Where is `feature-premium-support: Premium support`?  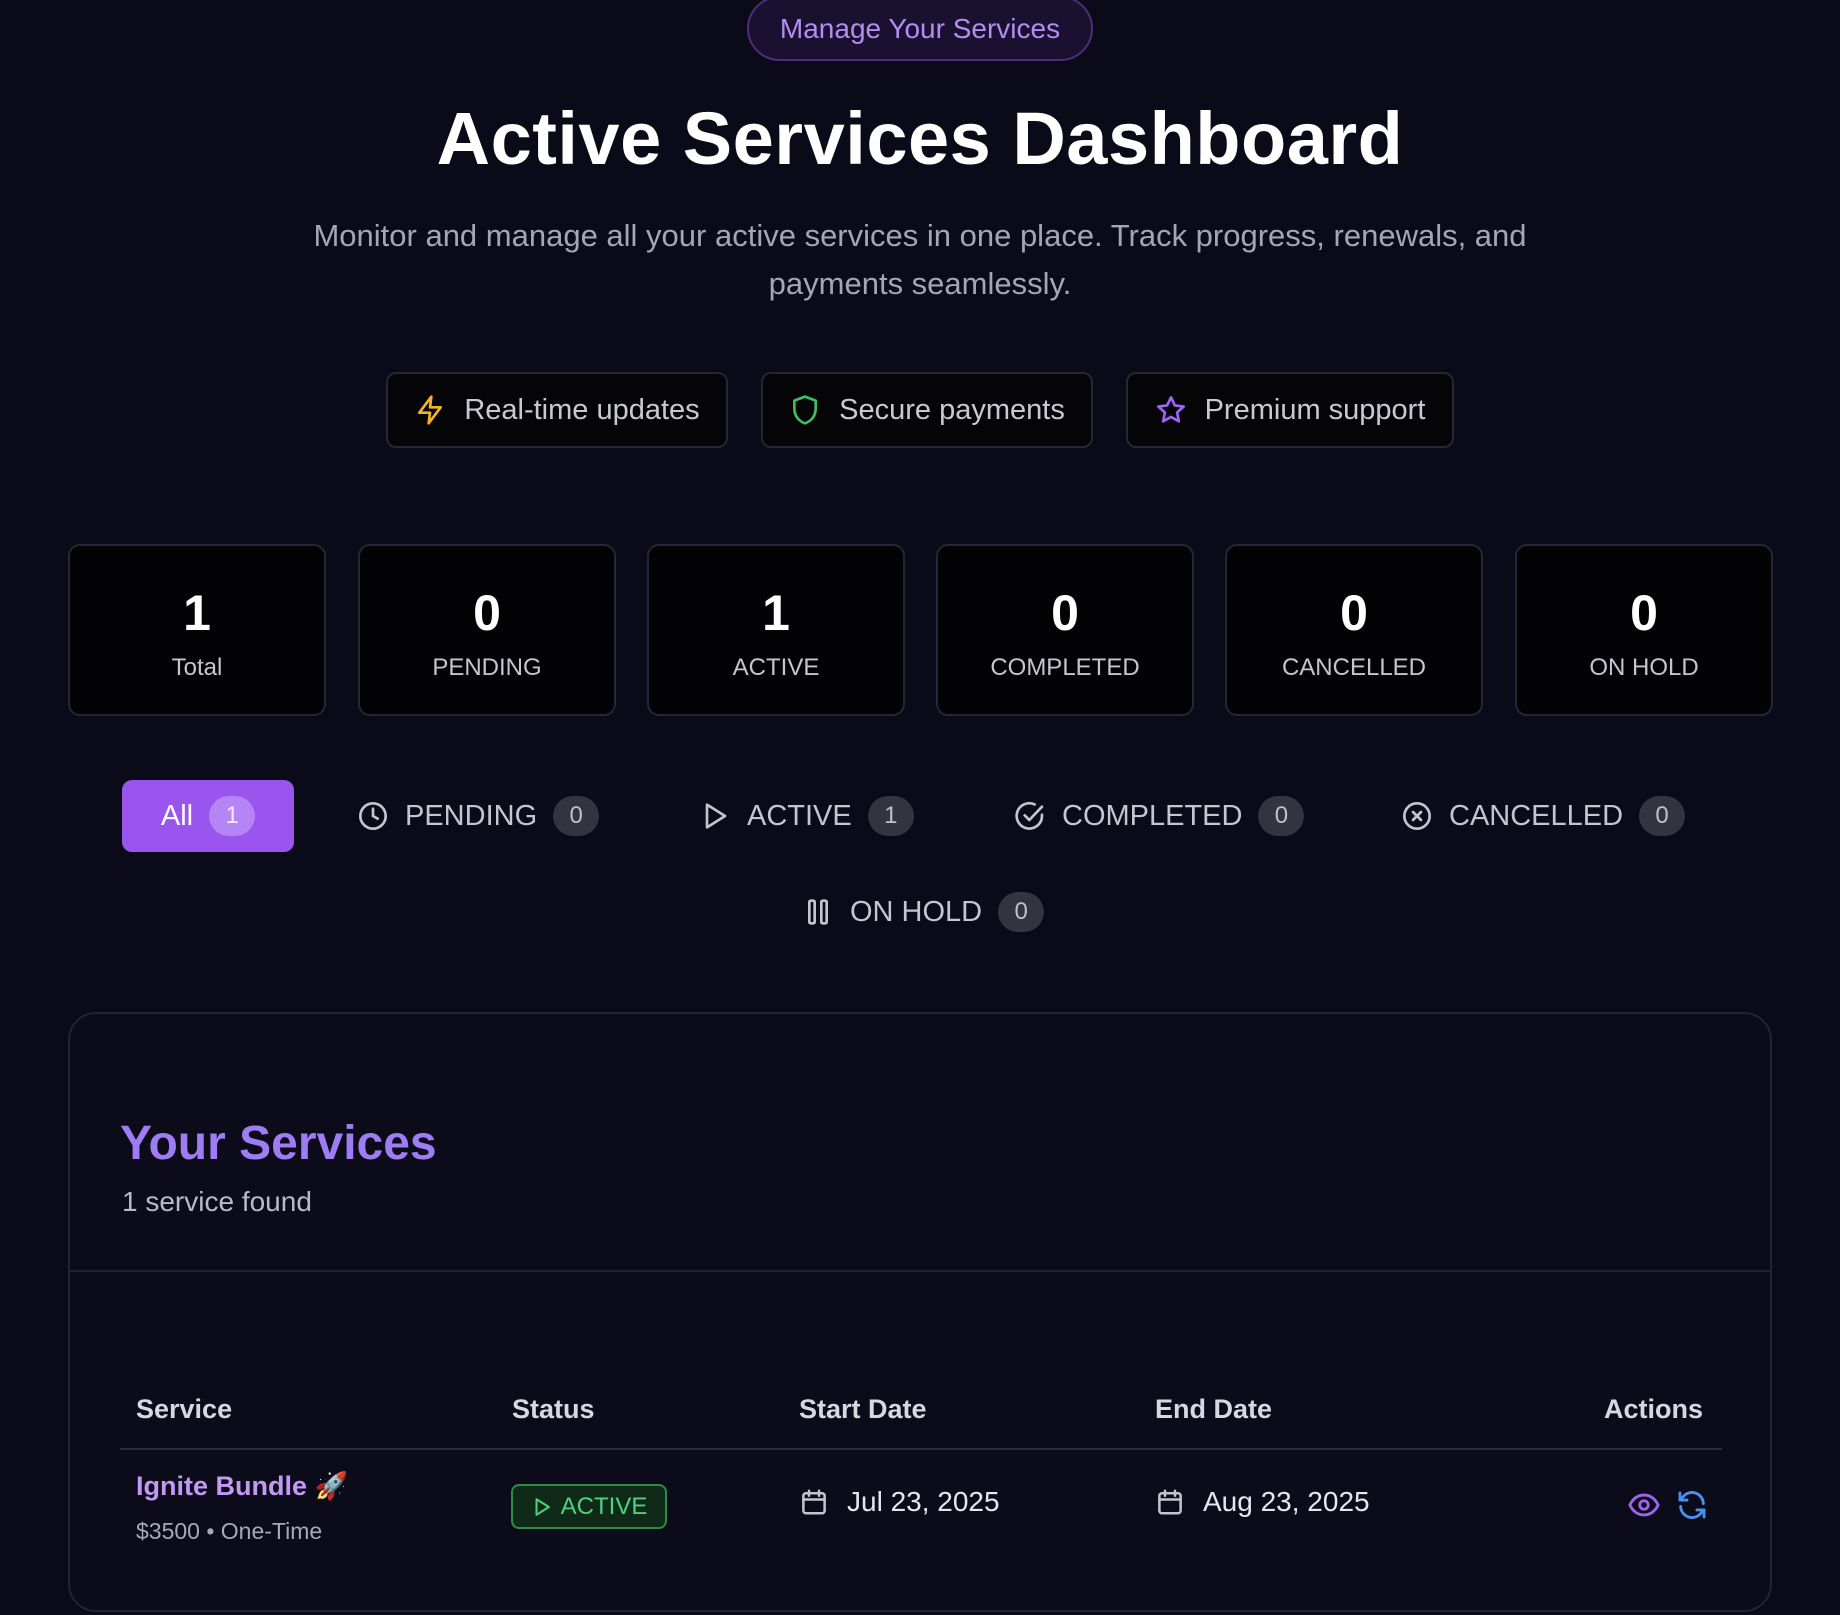
feature-premium-support: Premium support is located at coordinates (1290, 410).